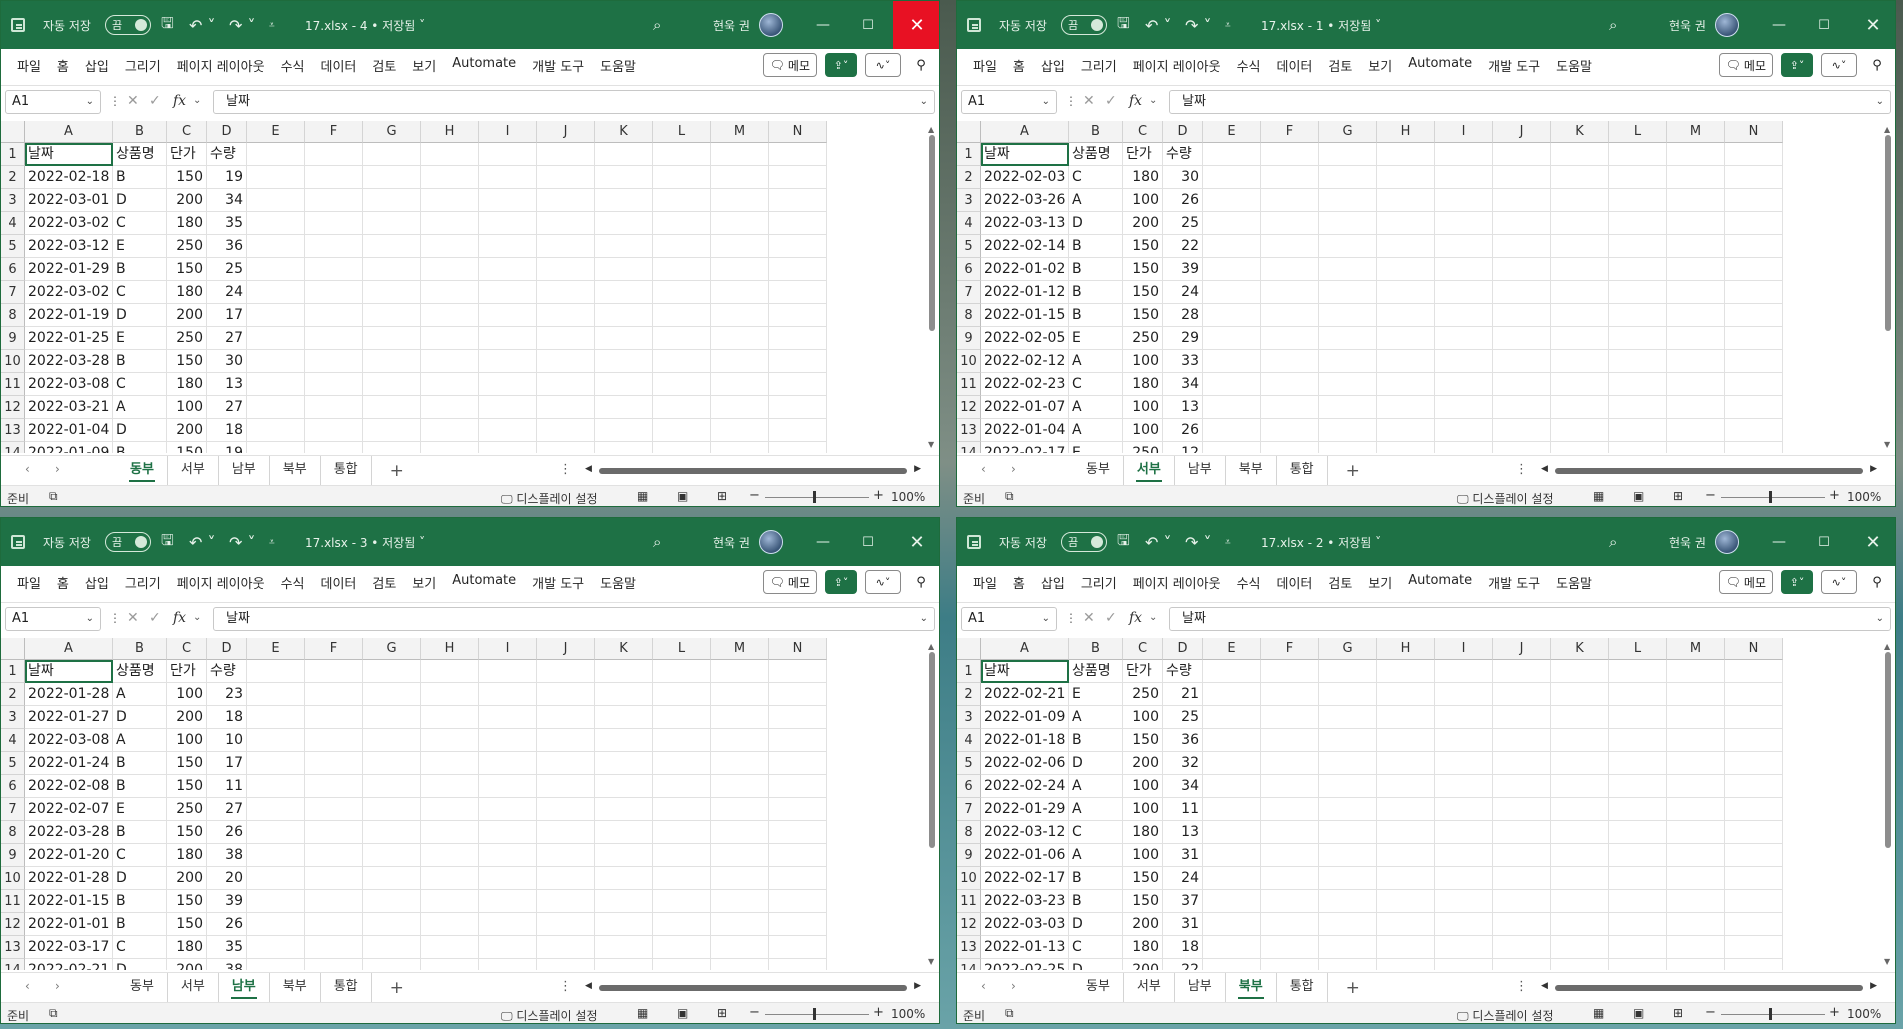 The width and height of the screenshot is (1903, 1029). What do you see at coordinates (187, 649) in the screenshot?
I see `column-header: C` at bounding box center [187, 649].